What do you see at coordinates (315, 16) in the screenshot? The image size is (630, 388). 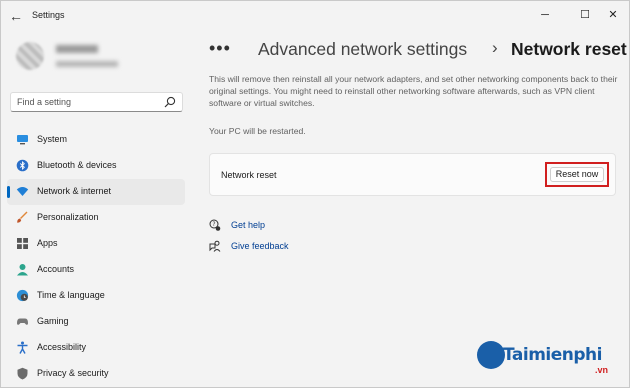 I see `title-bar: ← Settings ─ ☐ ✕` at bounding box center [315, 16].